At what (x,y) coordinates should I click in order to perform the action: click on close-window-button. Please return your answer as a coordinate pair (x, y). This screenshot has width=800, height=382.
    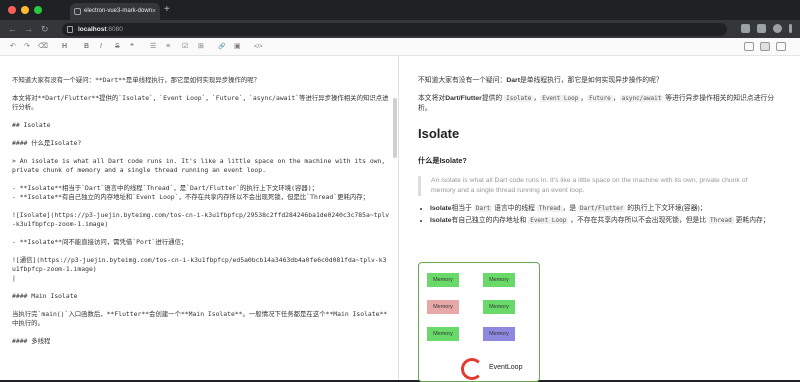
    Looking at the image, I should click on (12, 10).